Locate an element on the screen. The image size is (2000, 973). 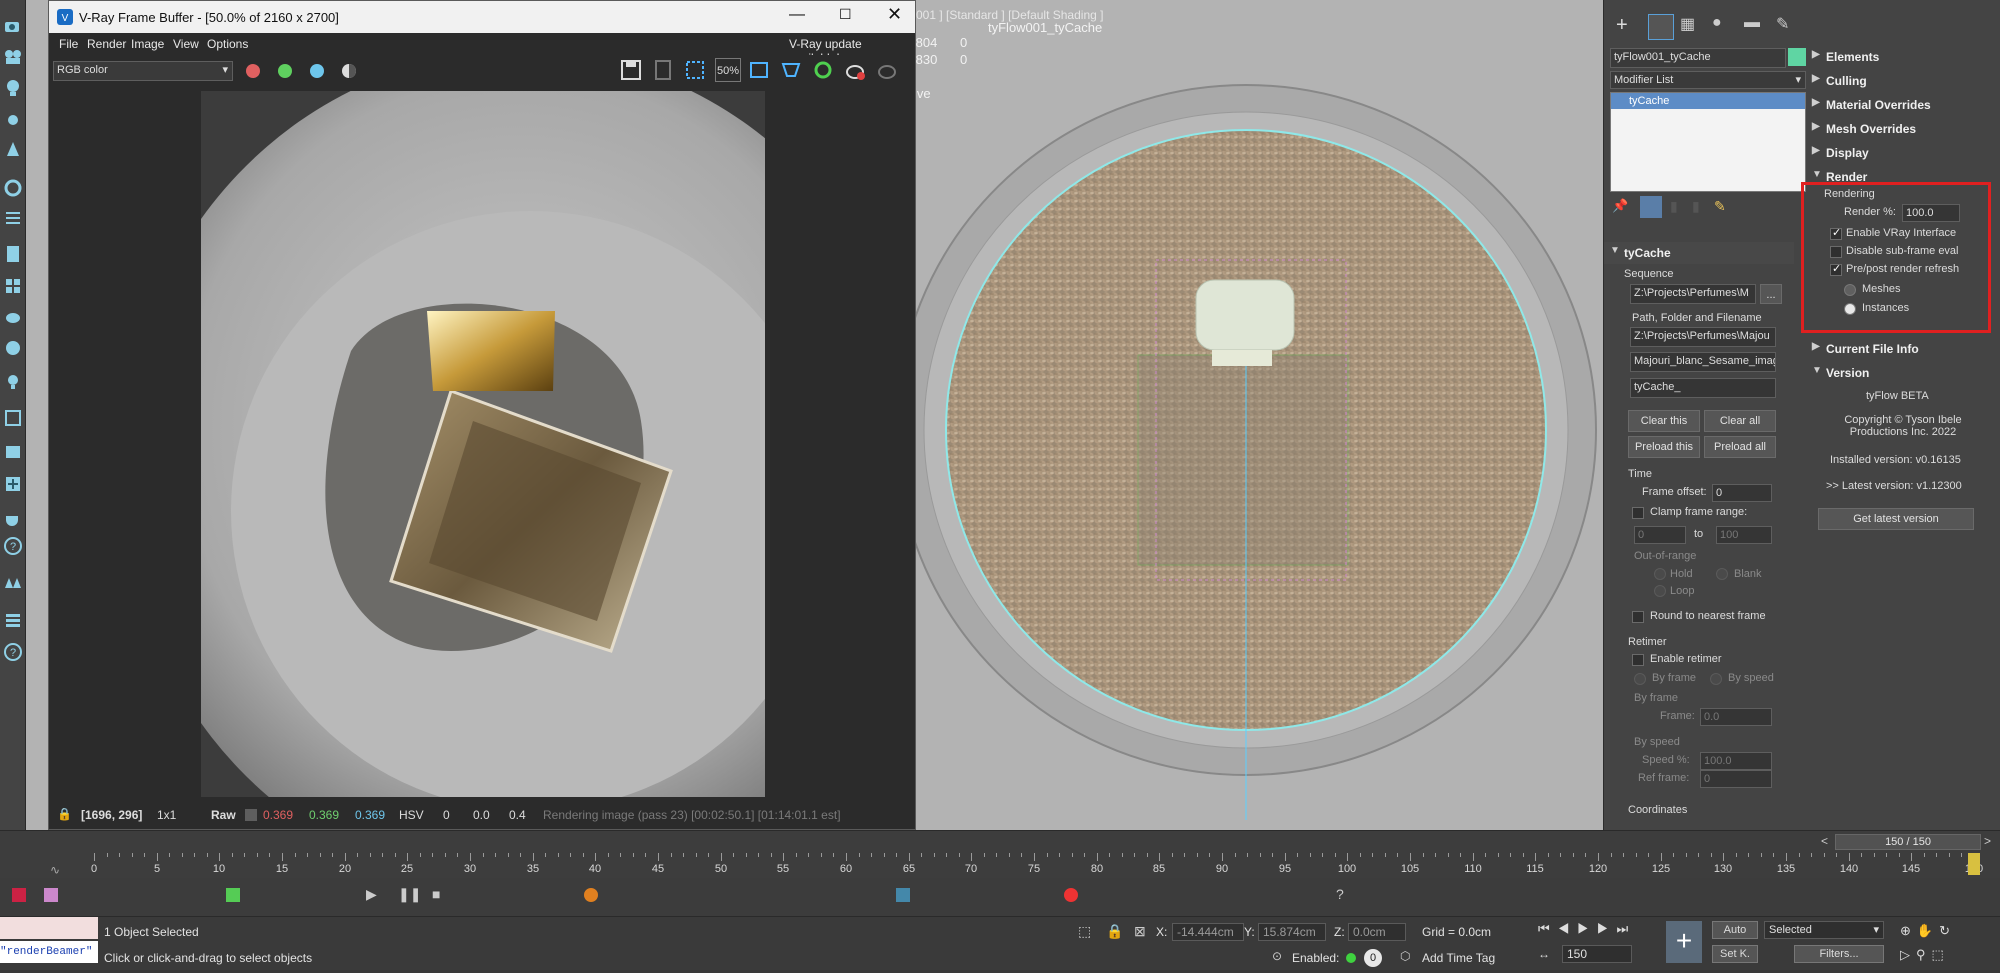
enabled-indicator is located at coordinates (1351, 958).